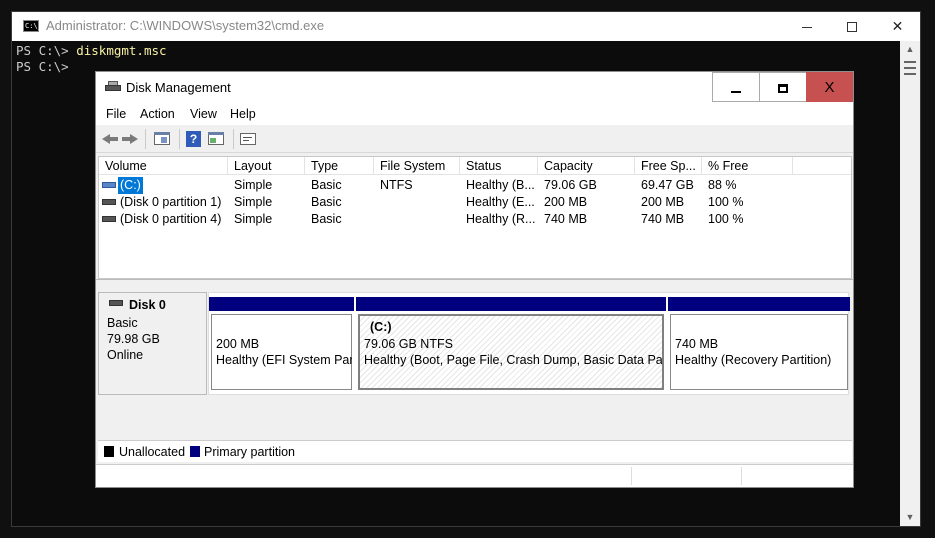 The height and width of the screenshot is (538, 935). What do you see at coordinates (783, 87) in the screenshot?
I see `dm-maximize-button` at bounding box center [783, 87].